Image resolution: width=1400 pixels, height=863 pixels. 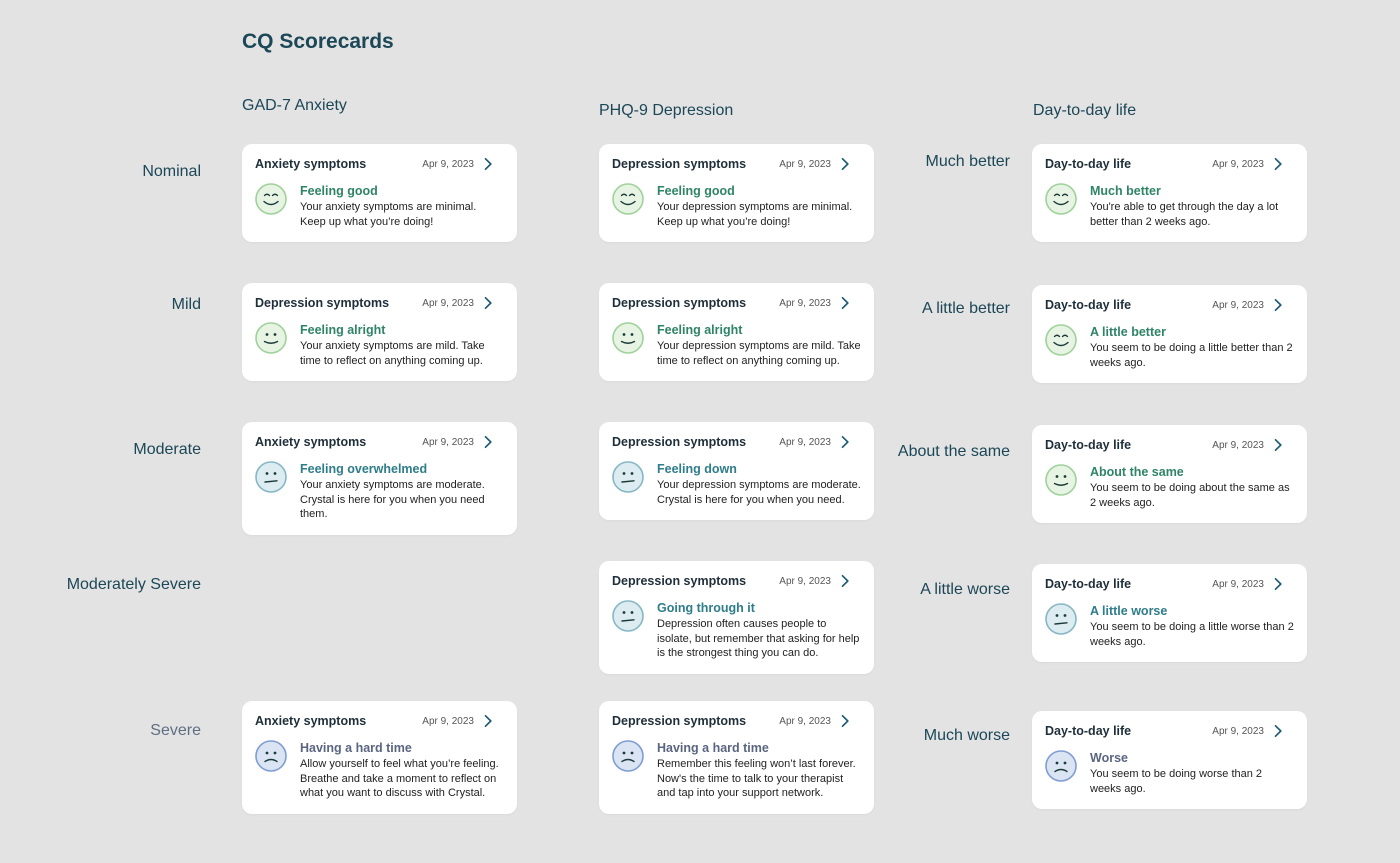 What do you see at coordinates (965, 308) in the screenshot?
I see `dtd-label-a-little-better: A little better` at bounding box center [965, 308].